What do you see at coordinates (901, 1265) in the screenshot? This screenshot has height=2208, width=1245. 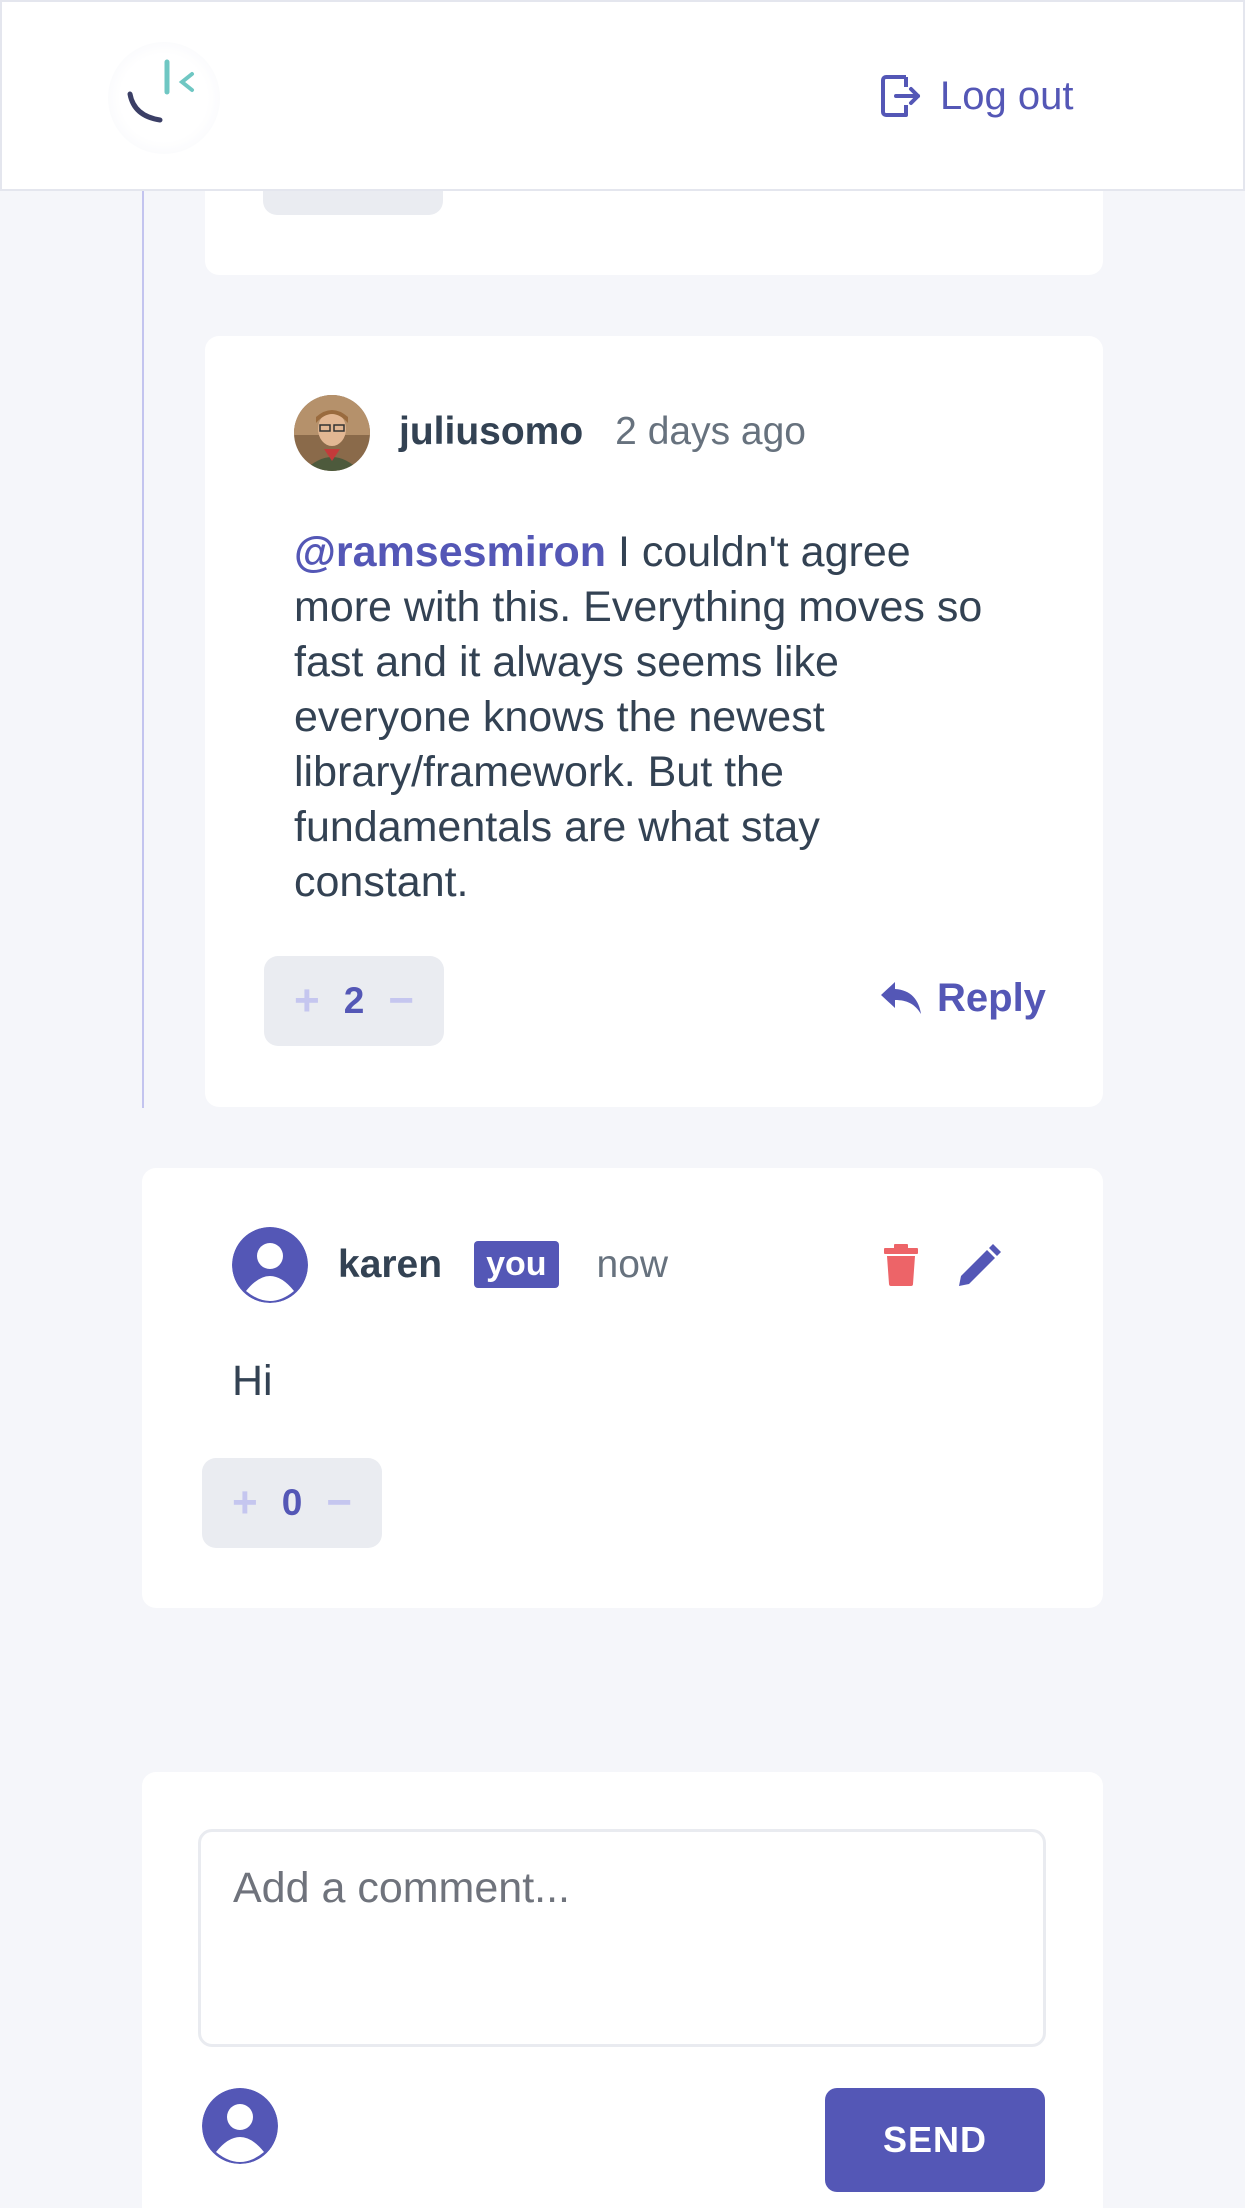 I see `trash-icon` at bounding box center [901, 1265].